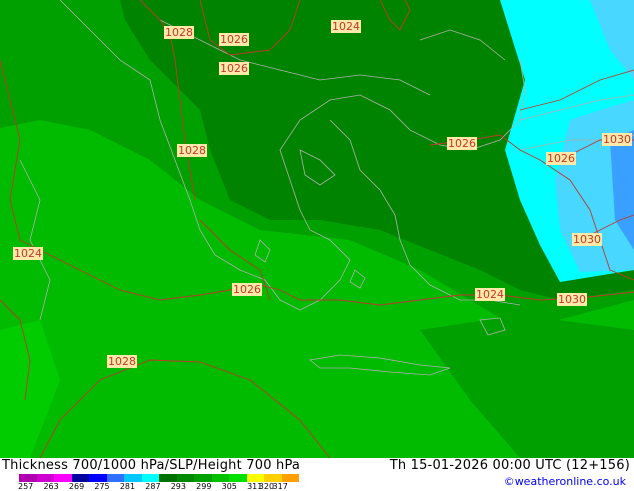 The height and width of the screenshot is (491, 634). I want to click on forecast-datetime: Th 15-01-2026 00:00 UTC (12+156), so click(509, 465).